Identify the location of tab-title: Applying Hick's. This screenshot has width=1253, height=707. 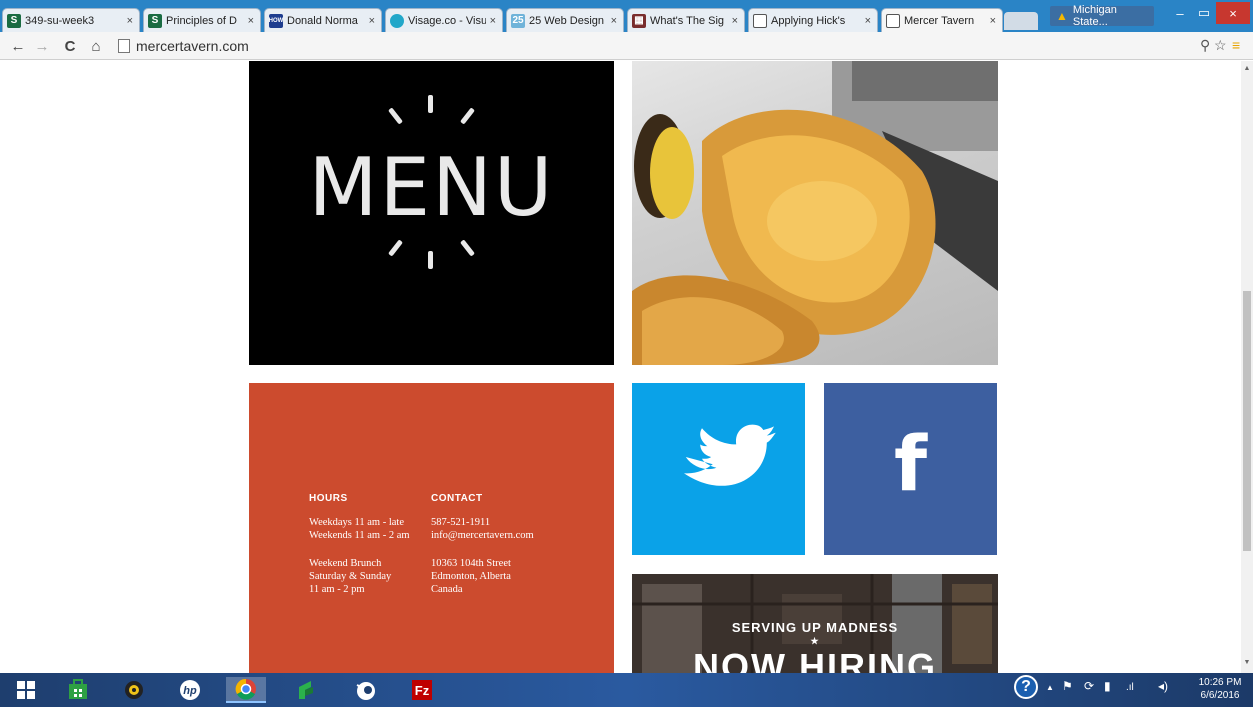
(808, 20).